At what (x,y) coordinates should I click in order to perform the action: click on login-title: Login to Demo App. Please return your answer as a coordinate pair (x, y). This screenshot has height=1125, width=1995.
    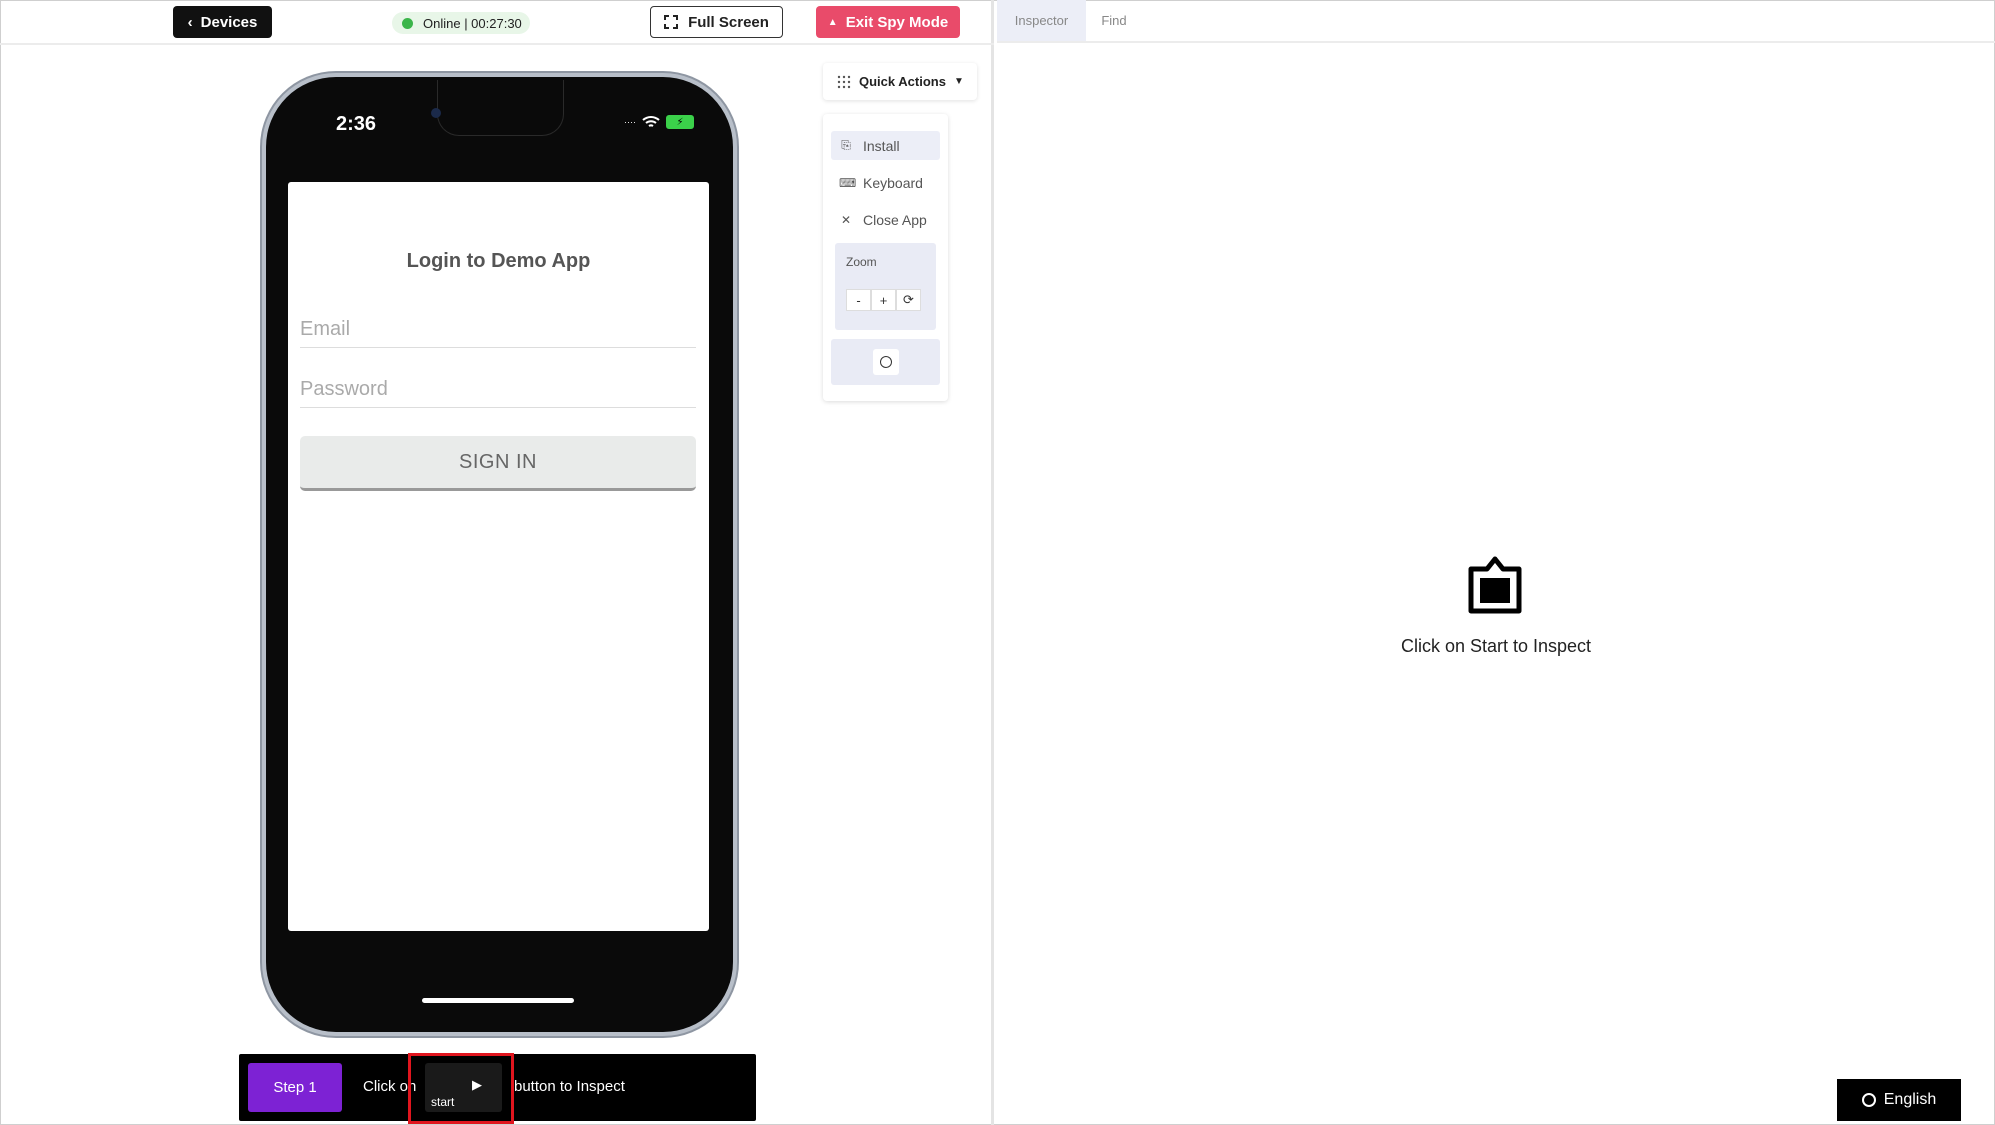
    Looking at the image, I should click on (498, 261).